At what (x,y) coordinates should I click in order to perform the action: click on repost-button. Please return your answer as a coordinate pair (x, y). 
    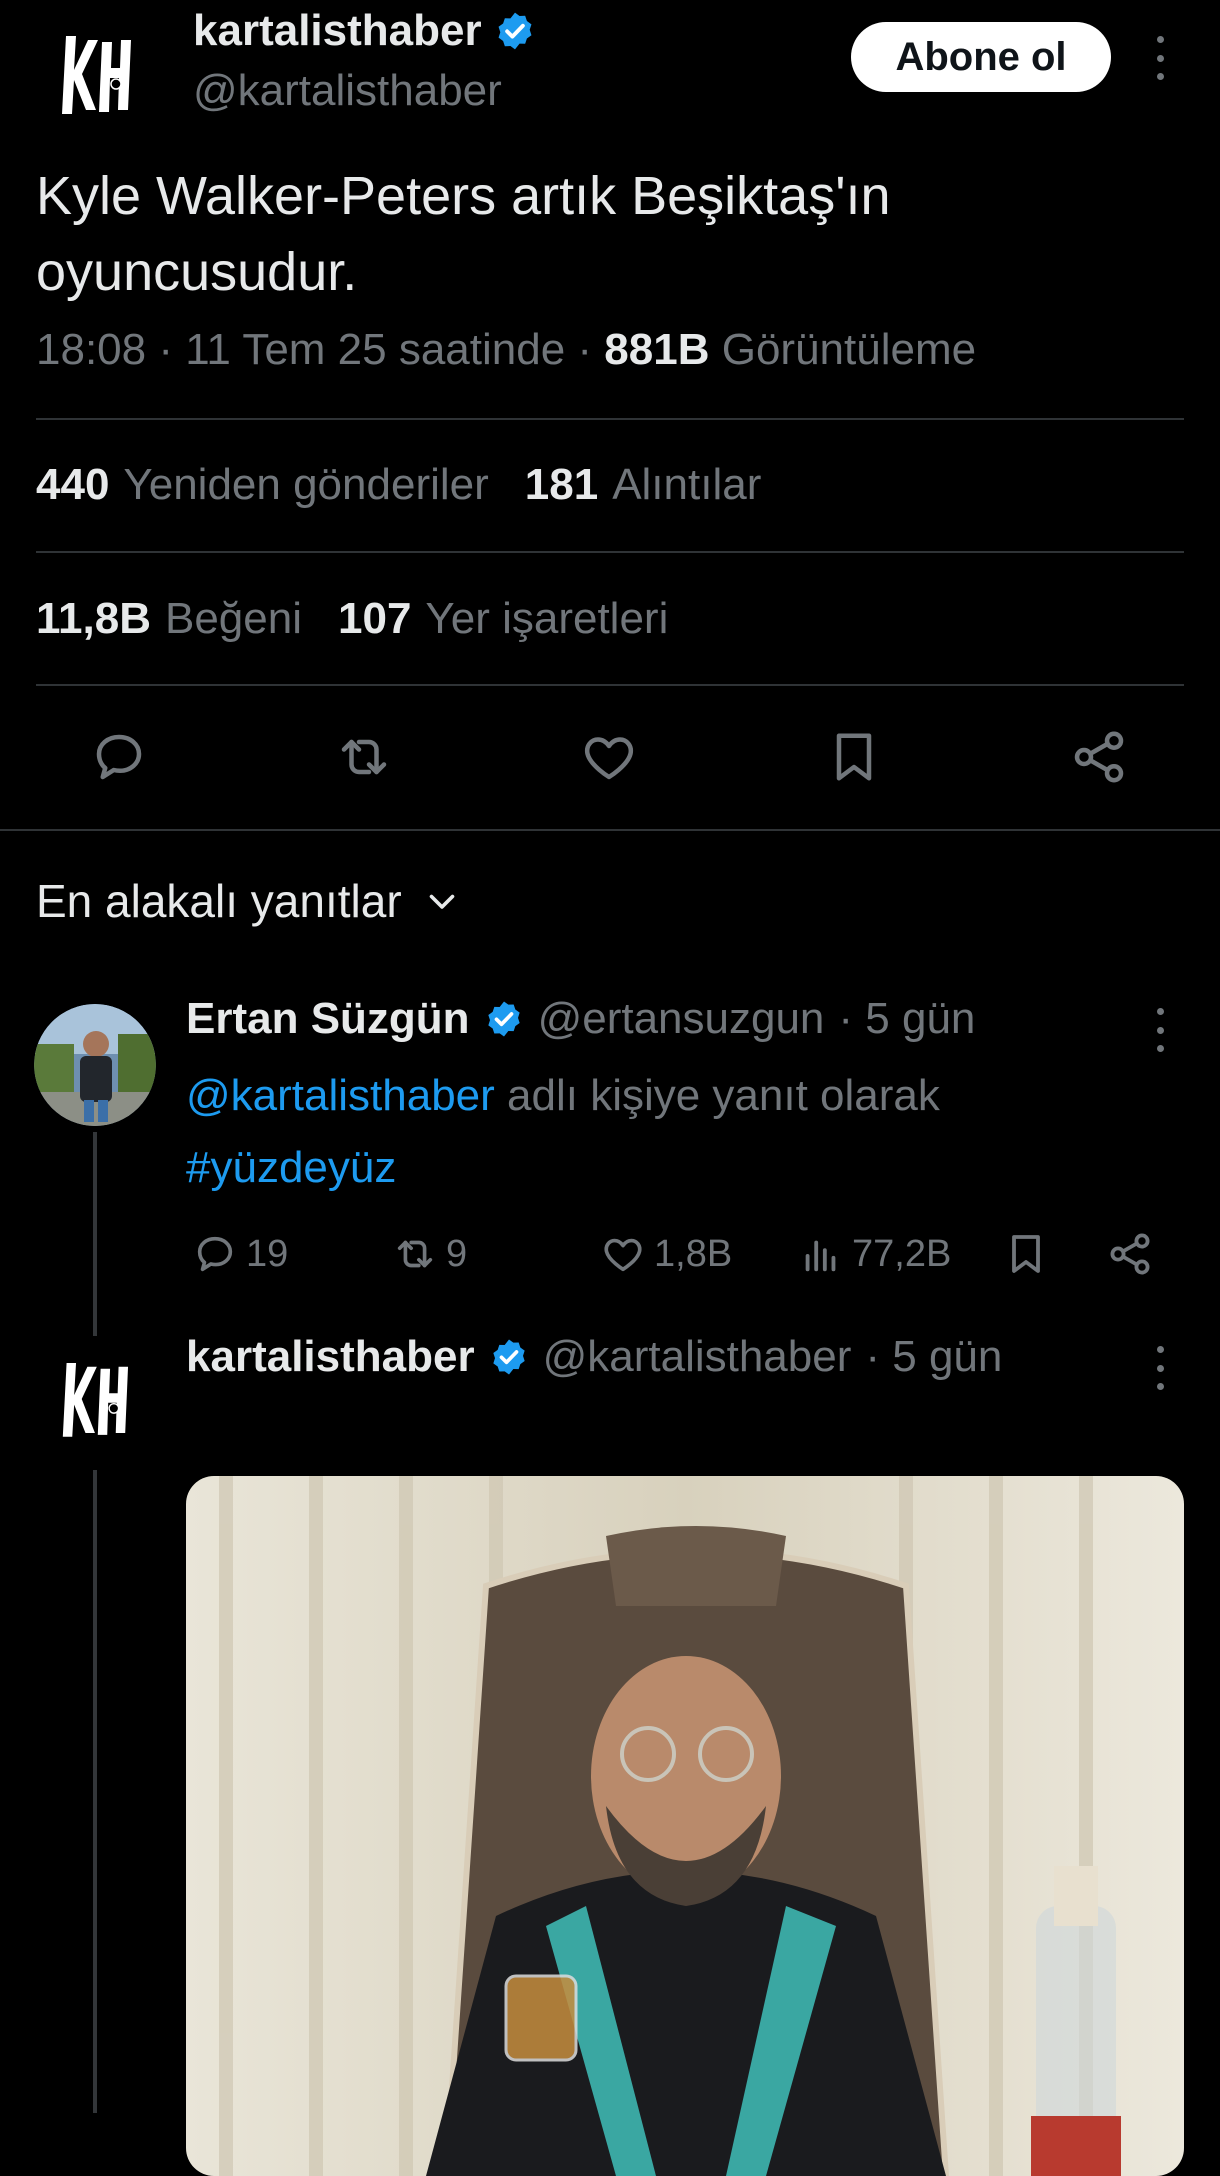
    Looking at the image, I should click on (364, 757).